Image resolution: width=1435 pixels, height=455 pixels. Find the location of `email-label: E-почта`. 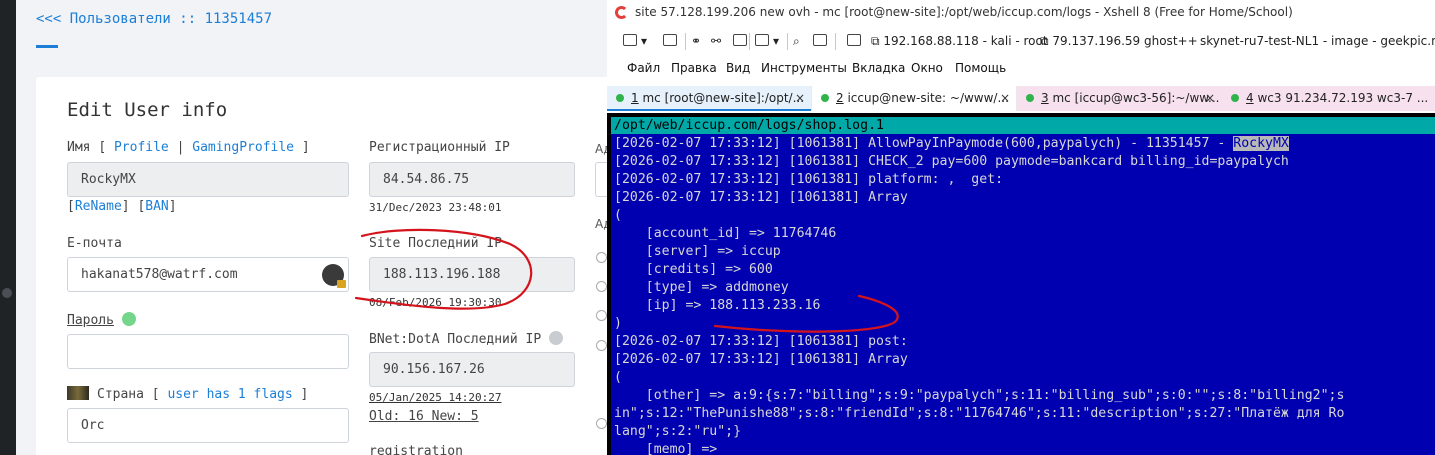

email-label: E-почта is located at coordinates (94, 243).